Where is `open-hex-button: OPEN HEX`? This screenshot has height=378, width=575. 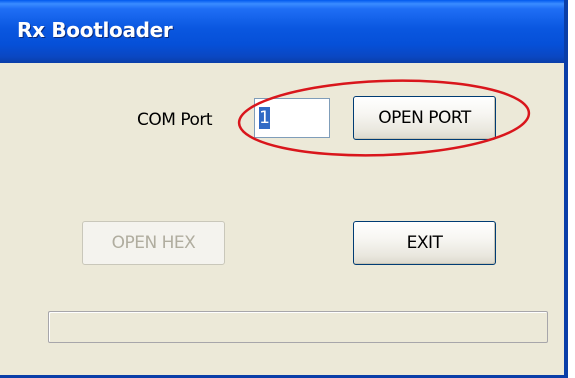
open-hex-button: OPEN HEX is located at coordinates (153, 243).